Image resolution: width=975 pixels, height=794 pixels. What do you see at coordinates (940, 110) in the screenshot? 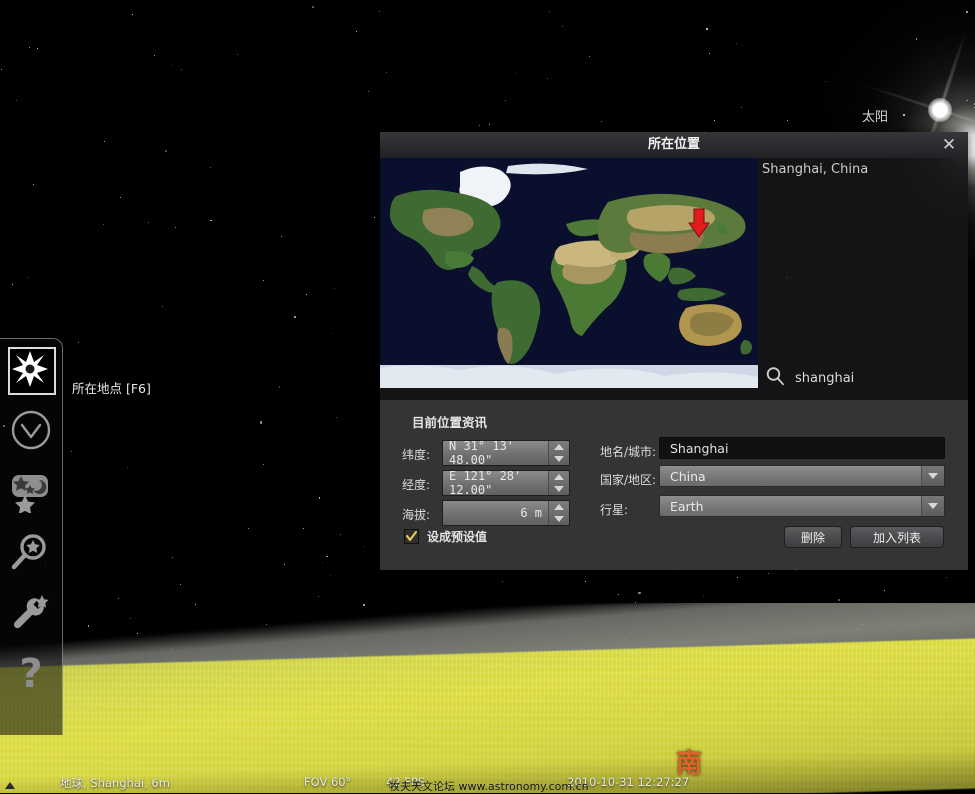
I see `sun-core` at bounding box center [940, 110].